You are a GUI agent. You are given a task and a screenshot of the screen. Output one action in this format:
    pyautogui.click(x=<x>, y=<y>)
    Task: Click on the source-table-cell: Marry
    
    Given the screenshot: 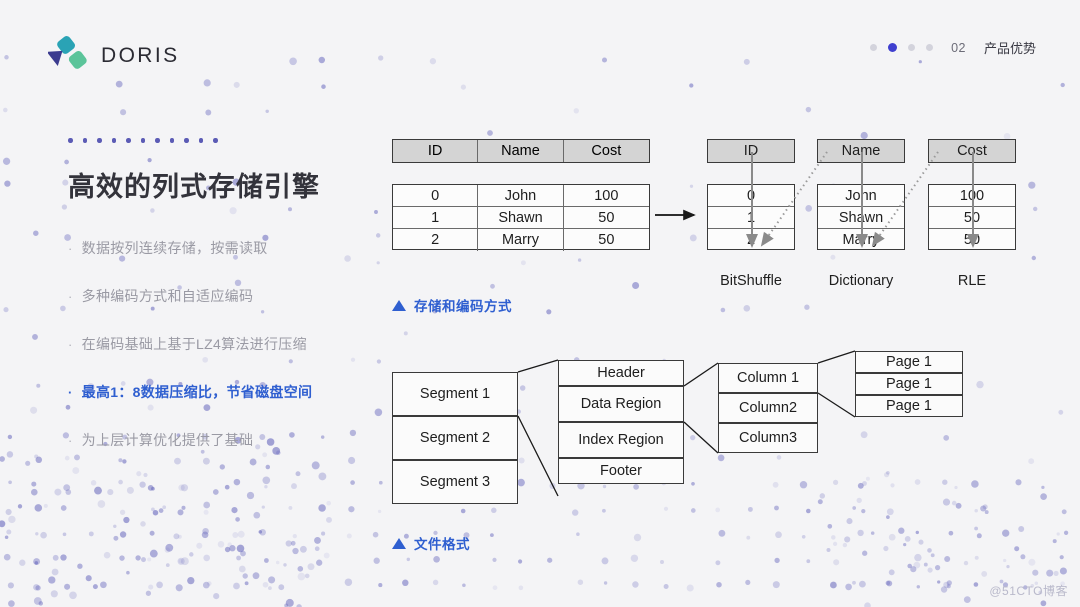 What is the action you would take?
    pyautogui.click(x=521, y=240)
    